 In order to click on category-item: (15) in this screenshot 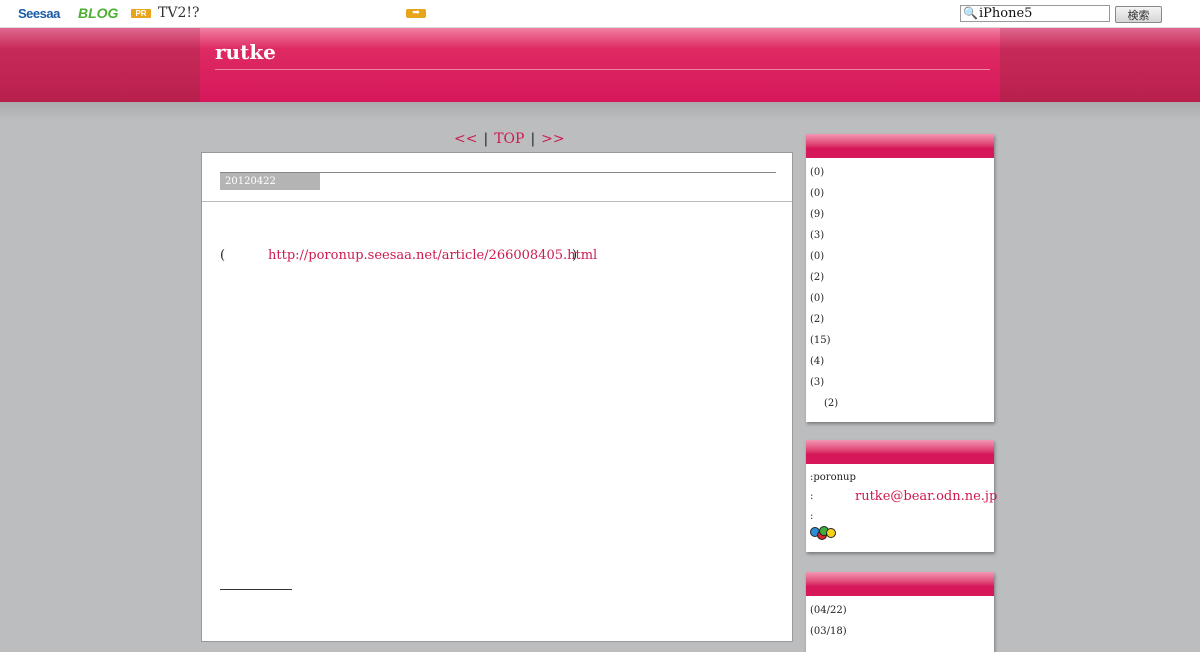, I will do `click(900, 340)`.